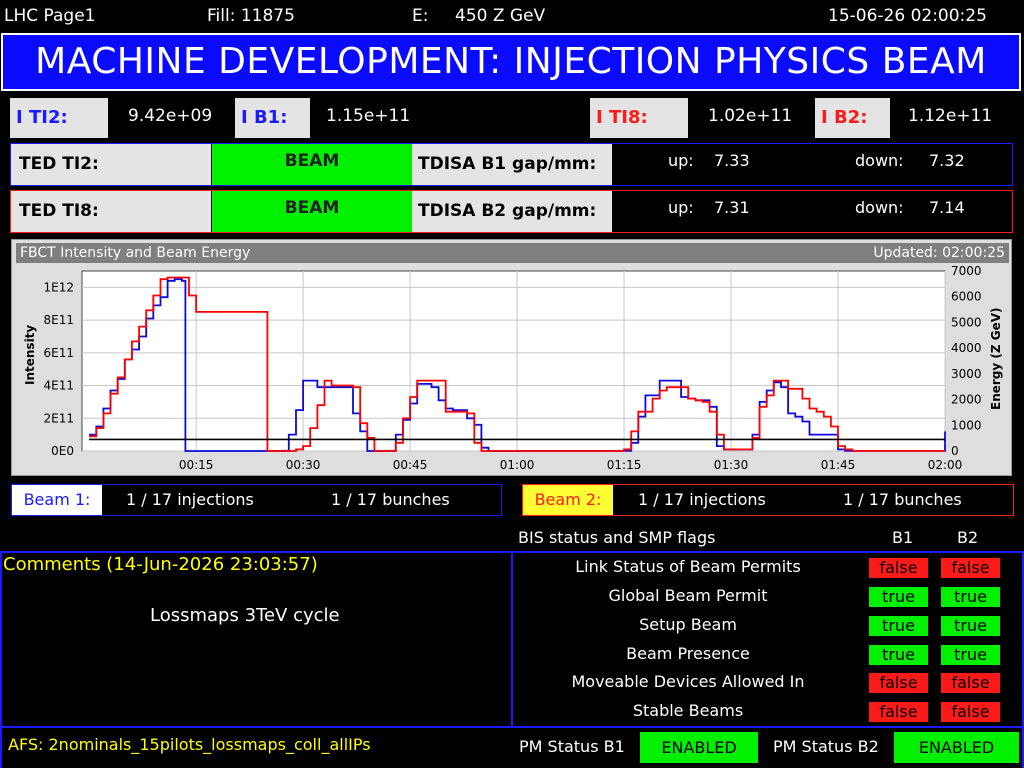  I want to click on i-b1-label: I B1:, so click(272, 118).